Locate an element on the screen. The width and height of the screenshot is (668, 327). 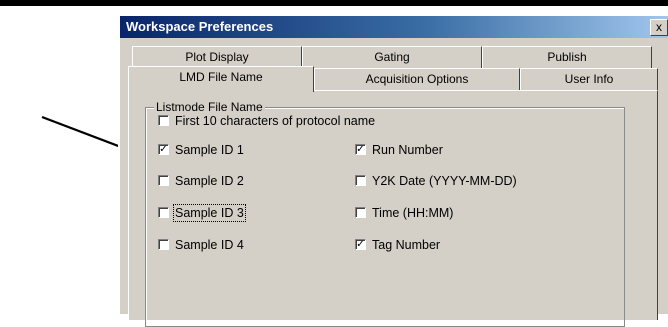
group-label: Listmode File Name is located at coordinates (209, 107).